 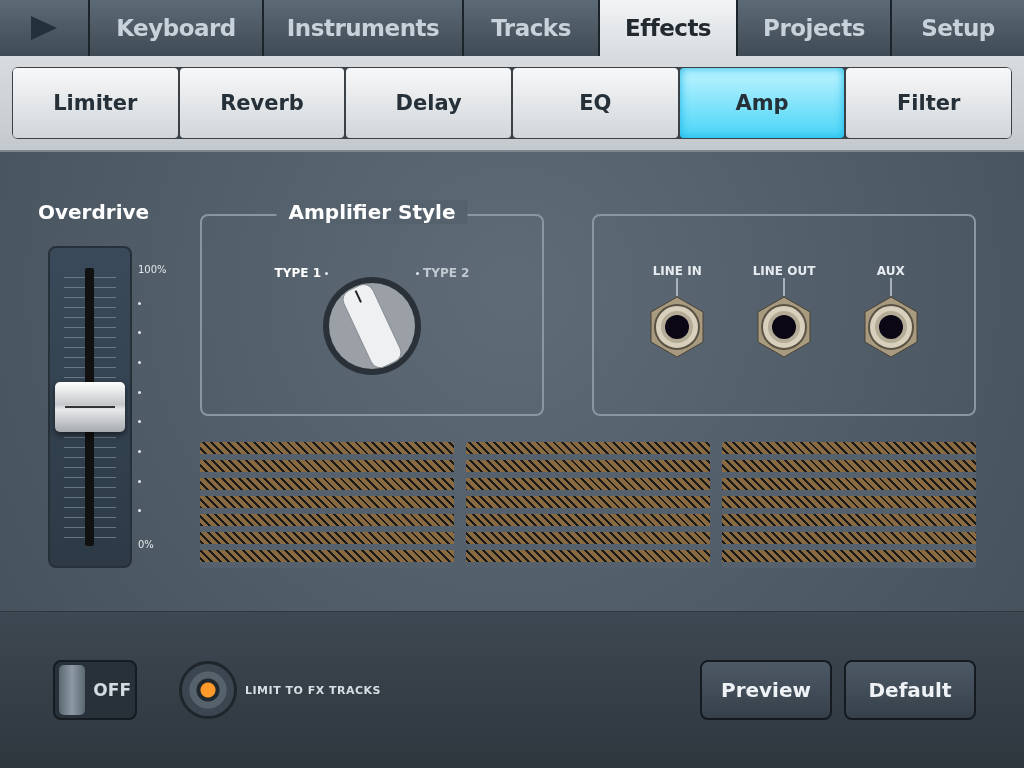 What do you see at coordinates (372, 212) in the screenshot?
I see `amplifier-style-title: Amplifier Style` at bounding box center [372, 212].